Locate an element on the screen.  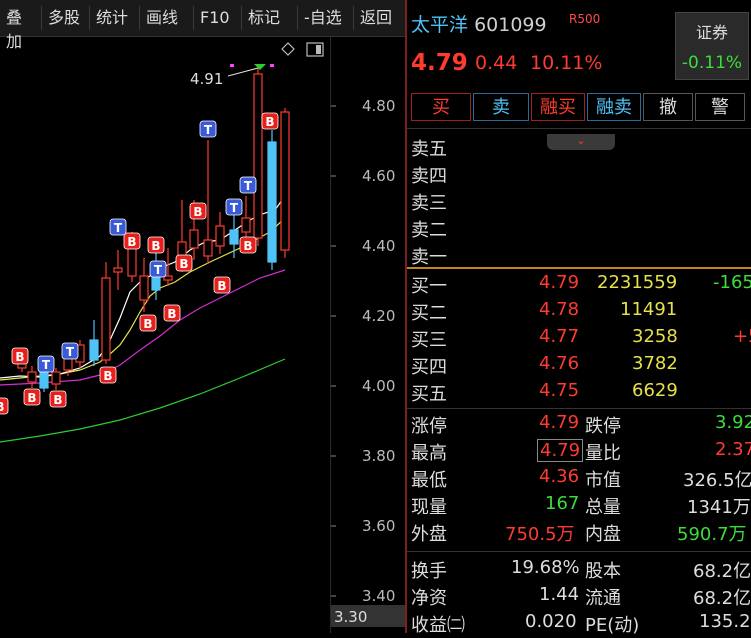
sector-box: 证券 -0.11% is located at coordinates (712, 46).